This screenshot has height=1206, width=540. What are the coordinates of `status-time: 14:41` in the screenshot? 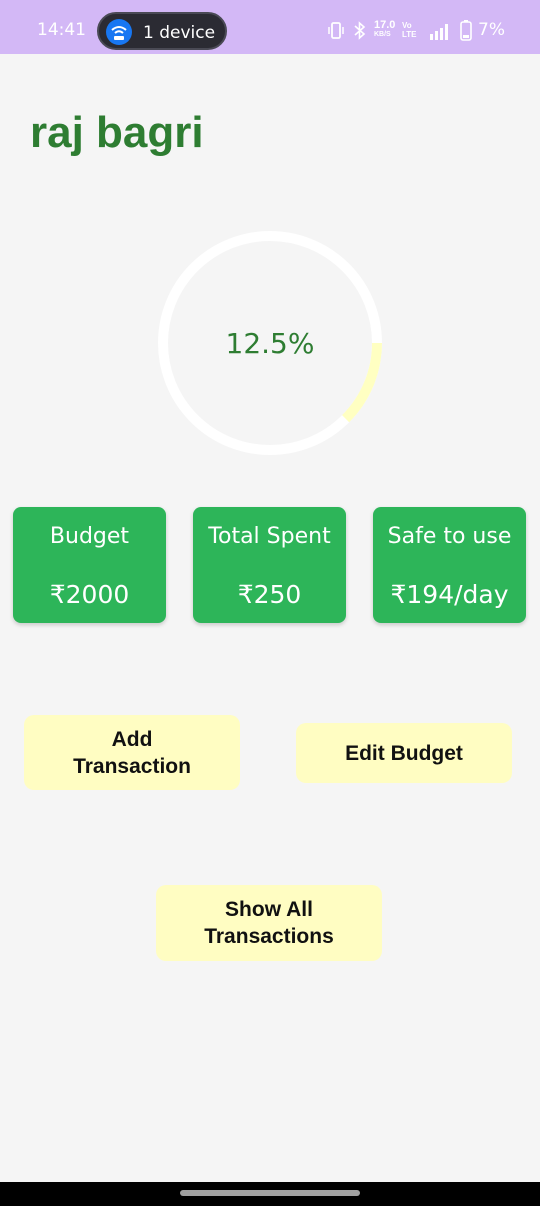 It's located at (61, 30).